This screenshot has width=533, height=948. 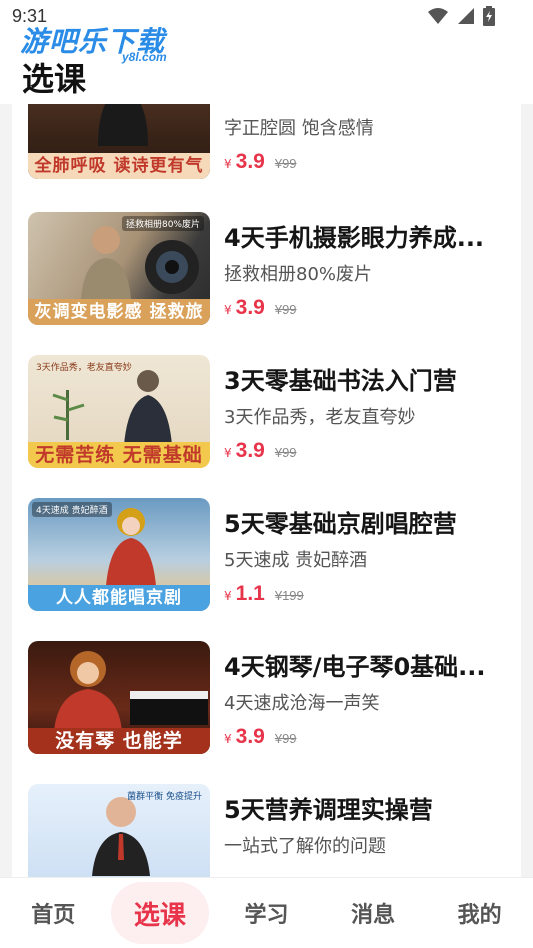 I want to click on course-title: 5天零基础京剧唱腔营, so click(x=340, y=524).